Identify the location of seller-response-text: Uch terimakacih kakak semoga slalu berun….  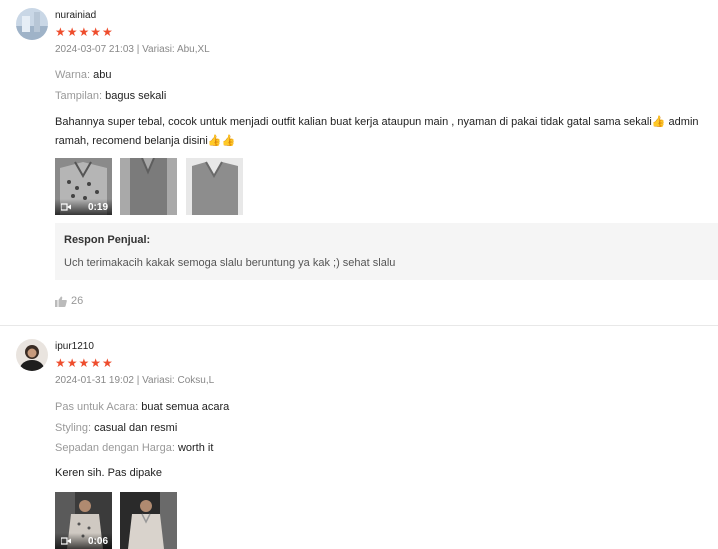
(230, 263).